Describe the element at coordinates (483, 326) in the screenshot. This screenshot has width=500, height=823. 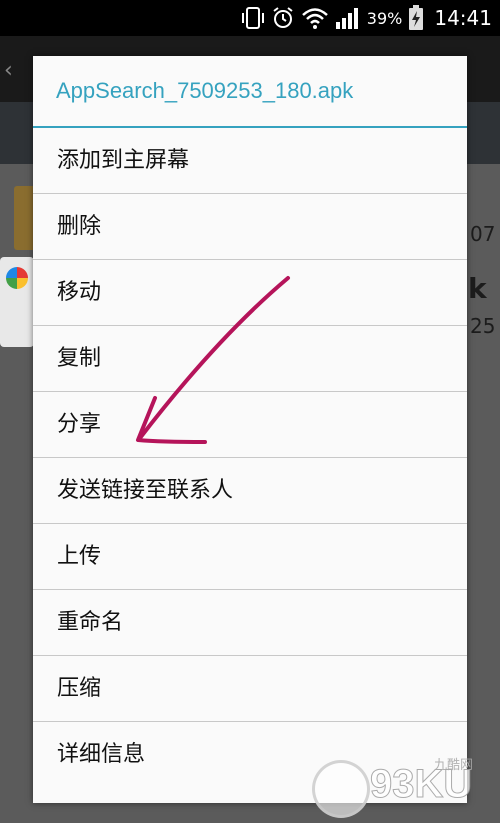
I see `background-file-size: 25` at that location.